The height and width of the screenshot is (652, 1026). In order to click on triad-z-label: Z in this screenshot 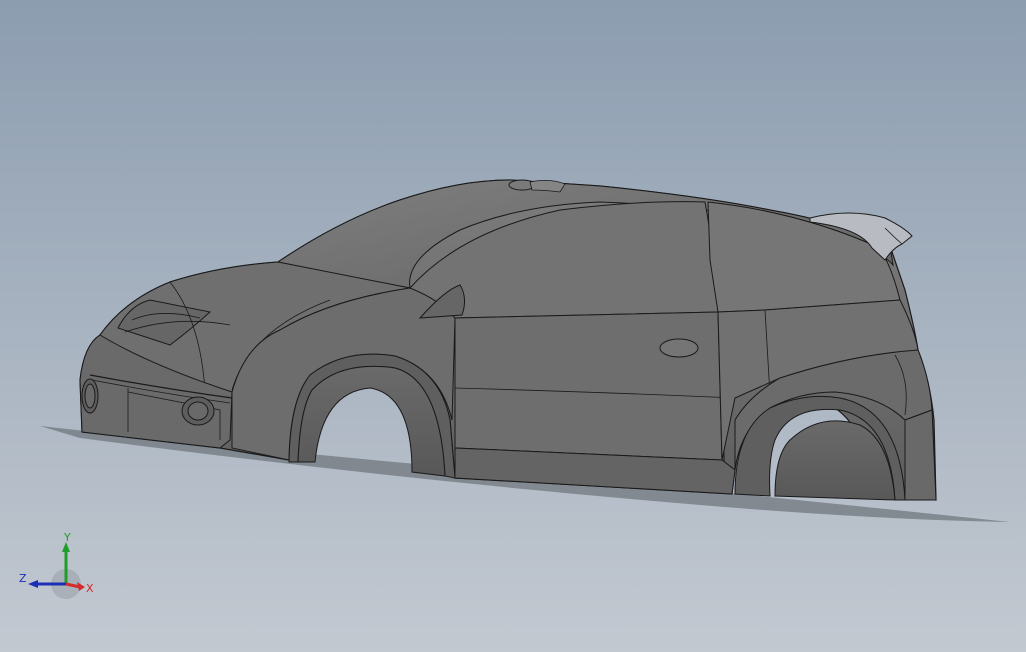, I will do `click(23, 578)`.